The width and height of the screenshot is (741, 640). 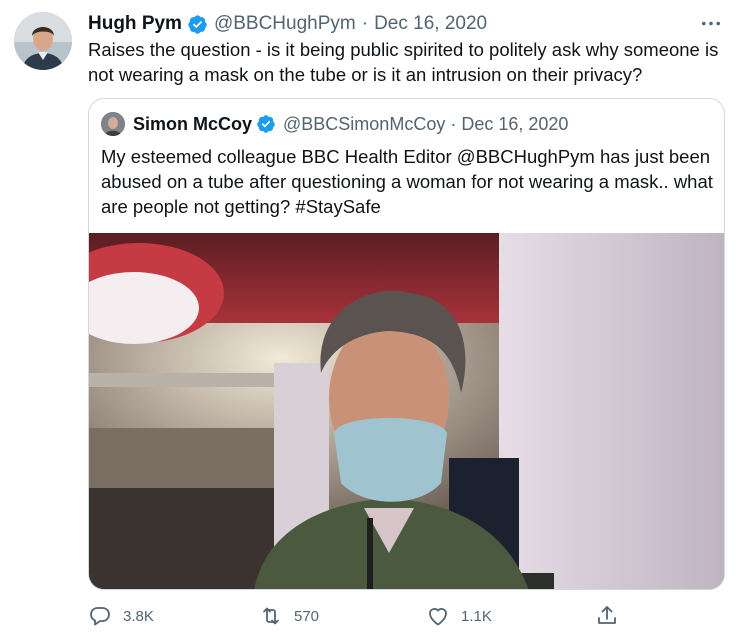 What do you see at coordinates (307, 616) in the screenshot?
I see `retweet-count: 570` at bounding box center [307, 616].